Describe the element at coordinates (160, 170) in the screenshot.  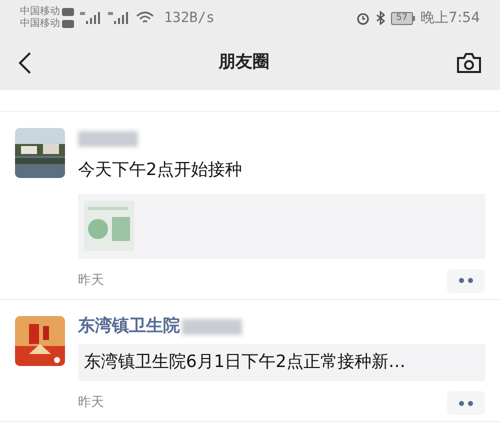
I see `post-text: 今天下午2点开始接种` at that location.